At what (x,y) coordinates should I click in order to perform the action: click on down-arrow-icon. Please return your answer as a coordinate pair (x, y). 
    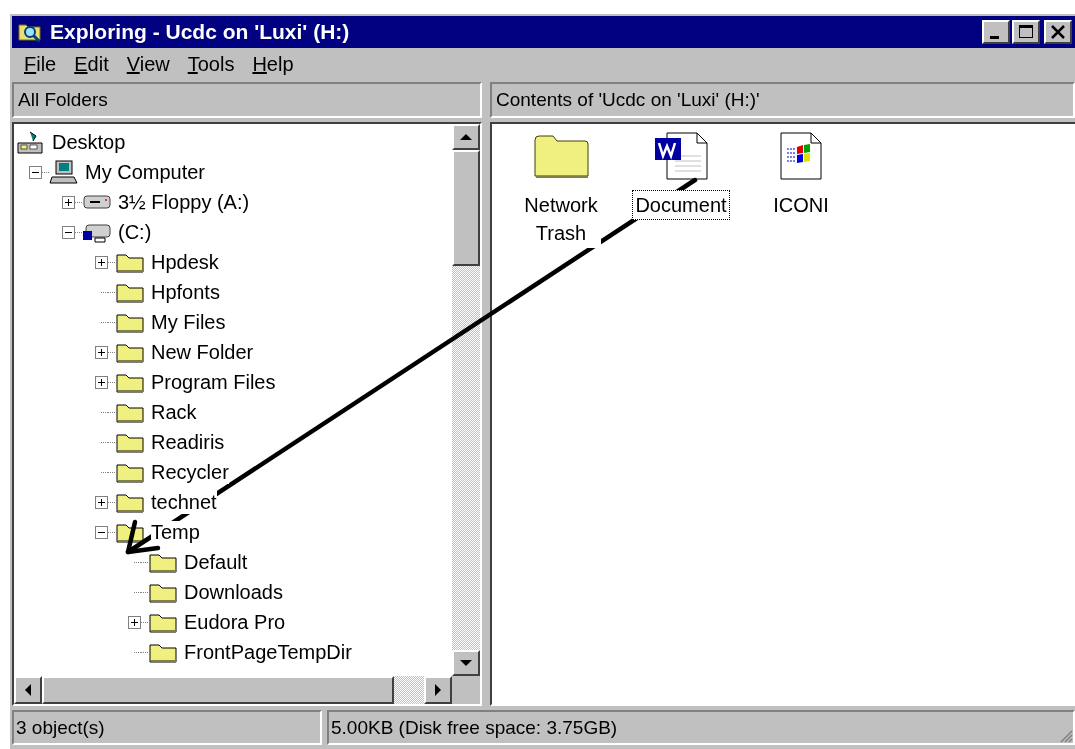
    Looking at the image, I should click on (466, 663).